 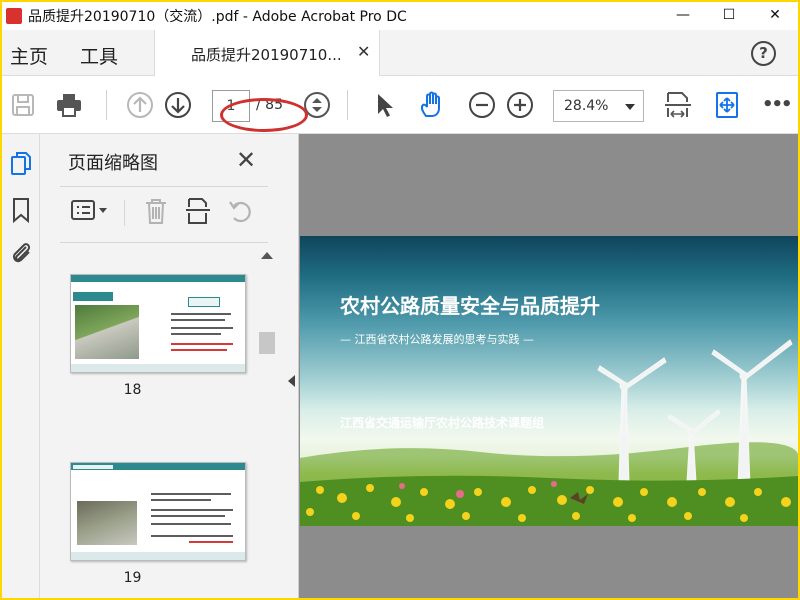 What do you see at coordinates (14, 16) in the screenshot?
I see `acrobat-app-icon` at bounding box center [14, 16].